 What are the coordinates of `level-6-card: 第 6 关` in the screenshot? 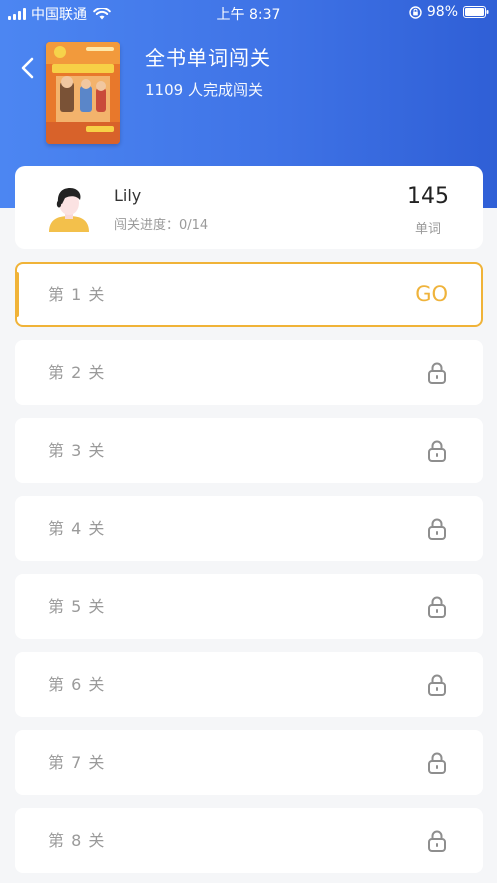 It's located at (249, 684).